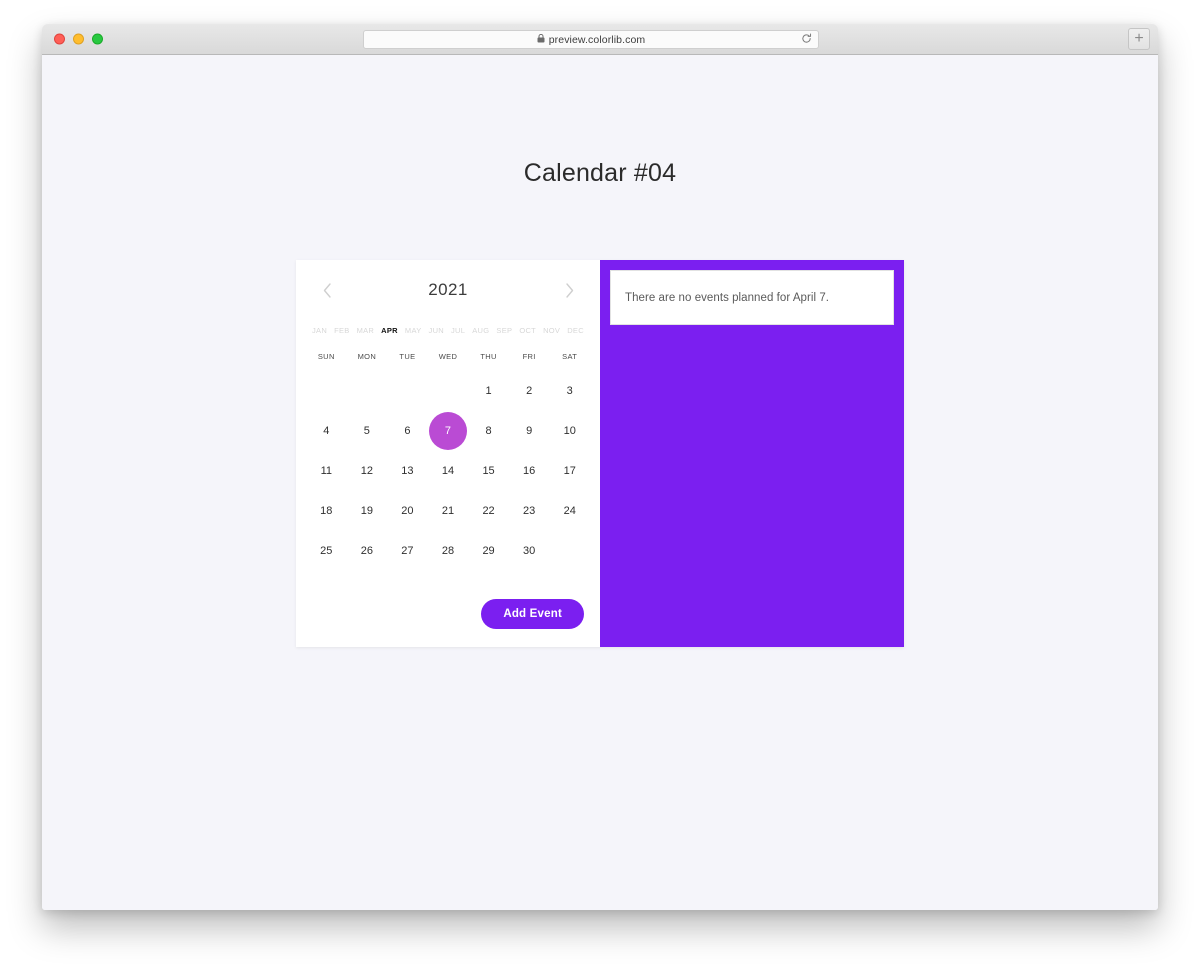  I want to click on day-cell-13: 13, so click(407, 471).